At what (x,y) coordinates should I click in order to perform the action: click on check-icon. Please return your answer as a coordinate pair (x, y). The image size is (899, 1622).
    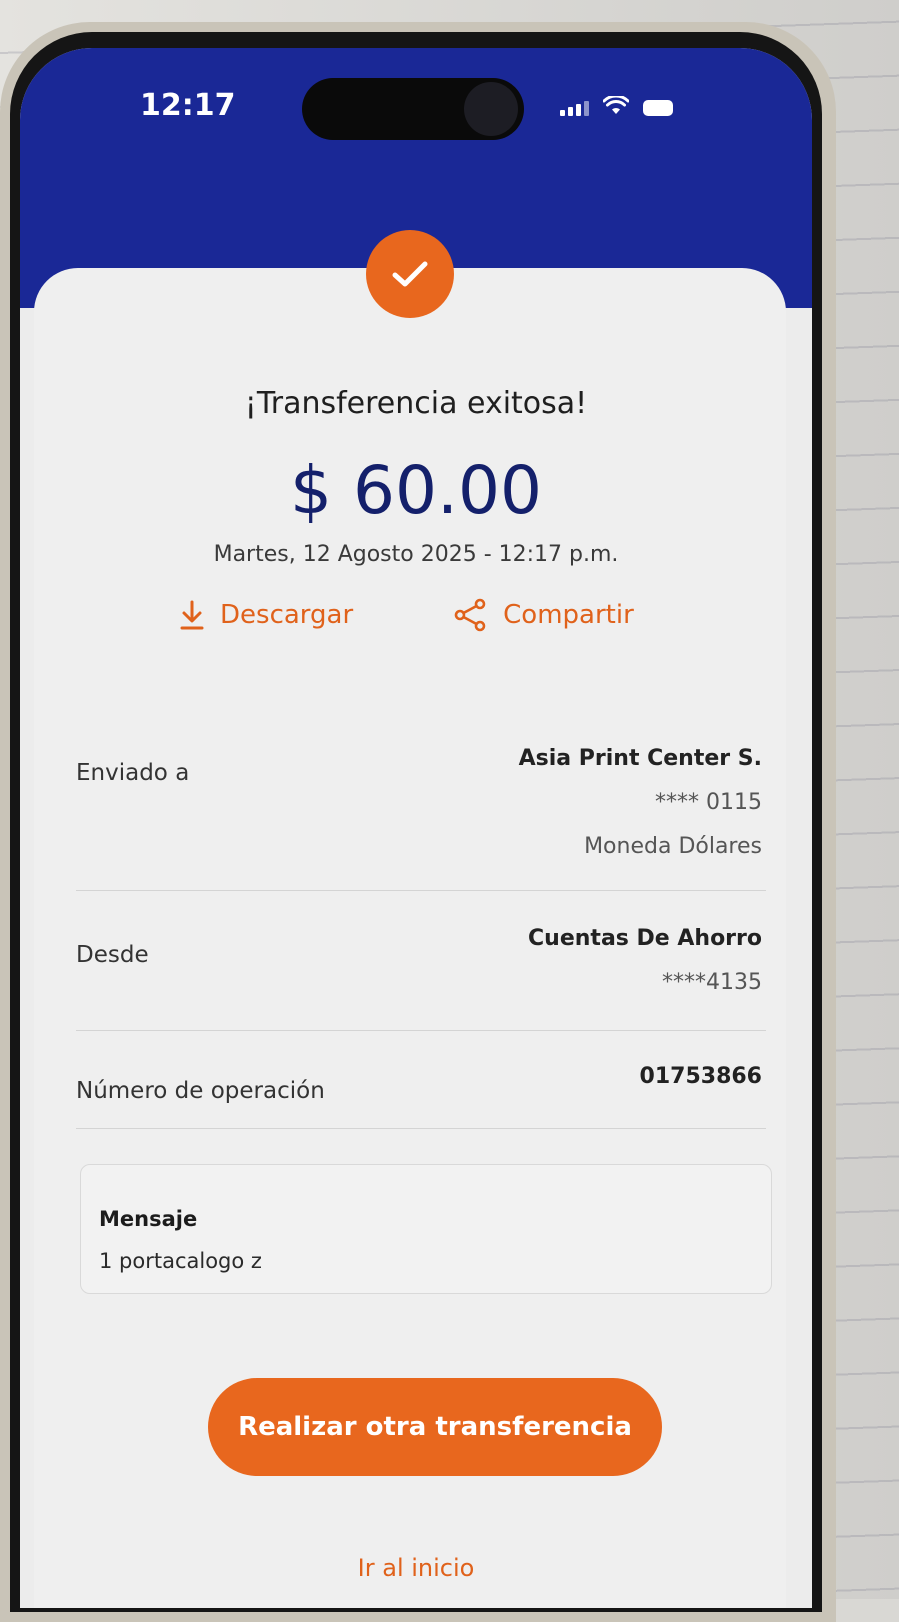
    Looking at the image, I should click on (410, 274).